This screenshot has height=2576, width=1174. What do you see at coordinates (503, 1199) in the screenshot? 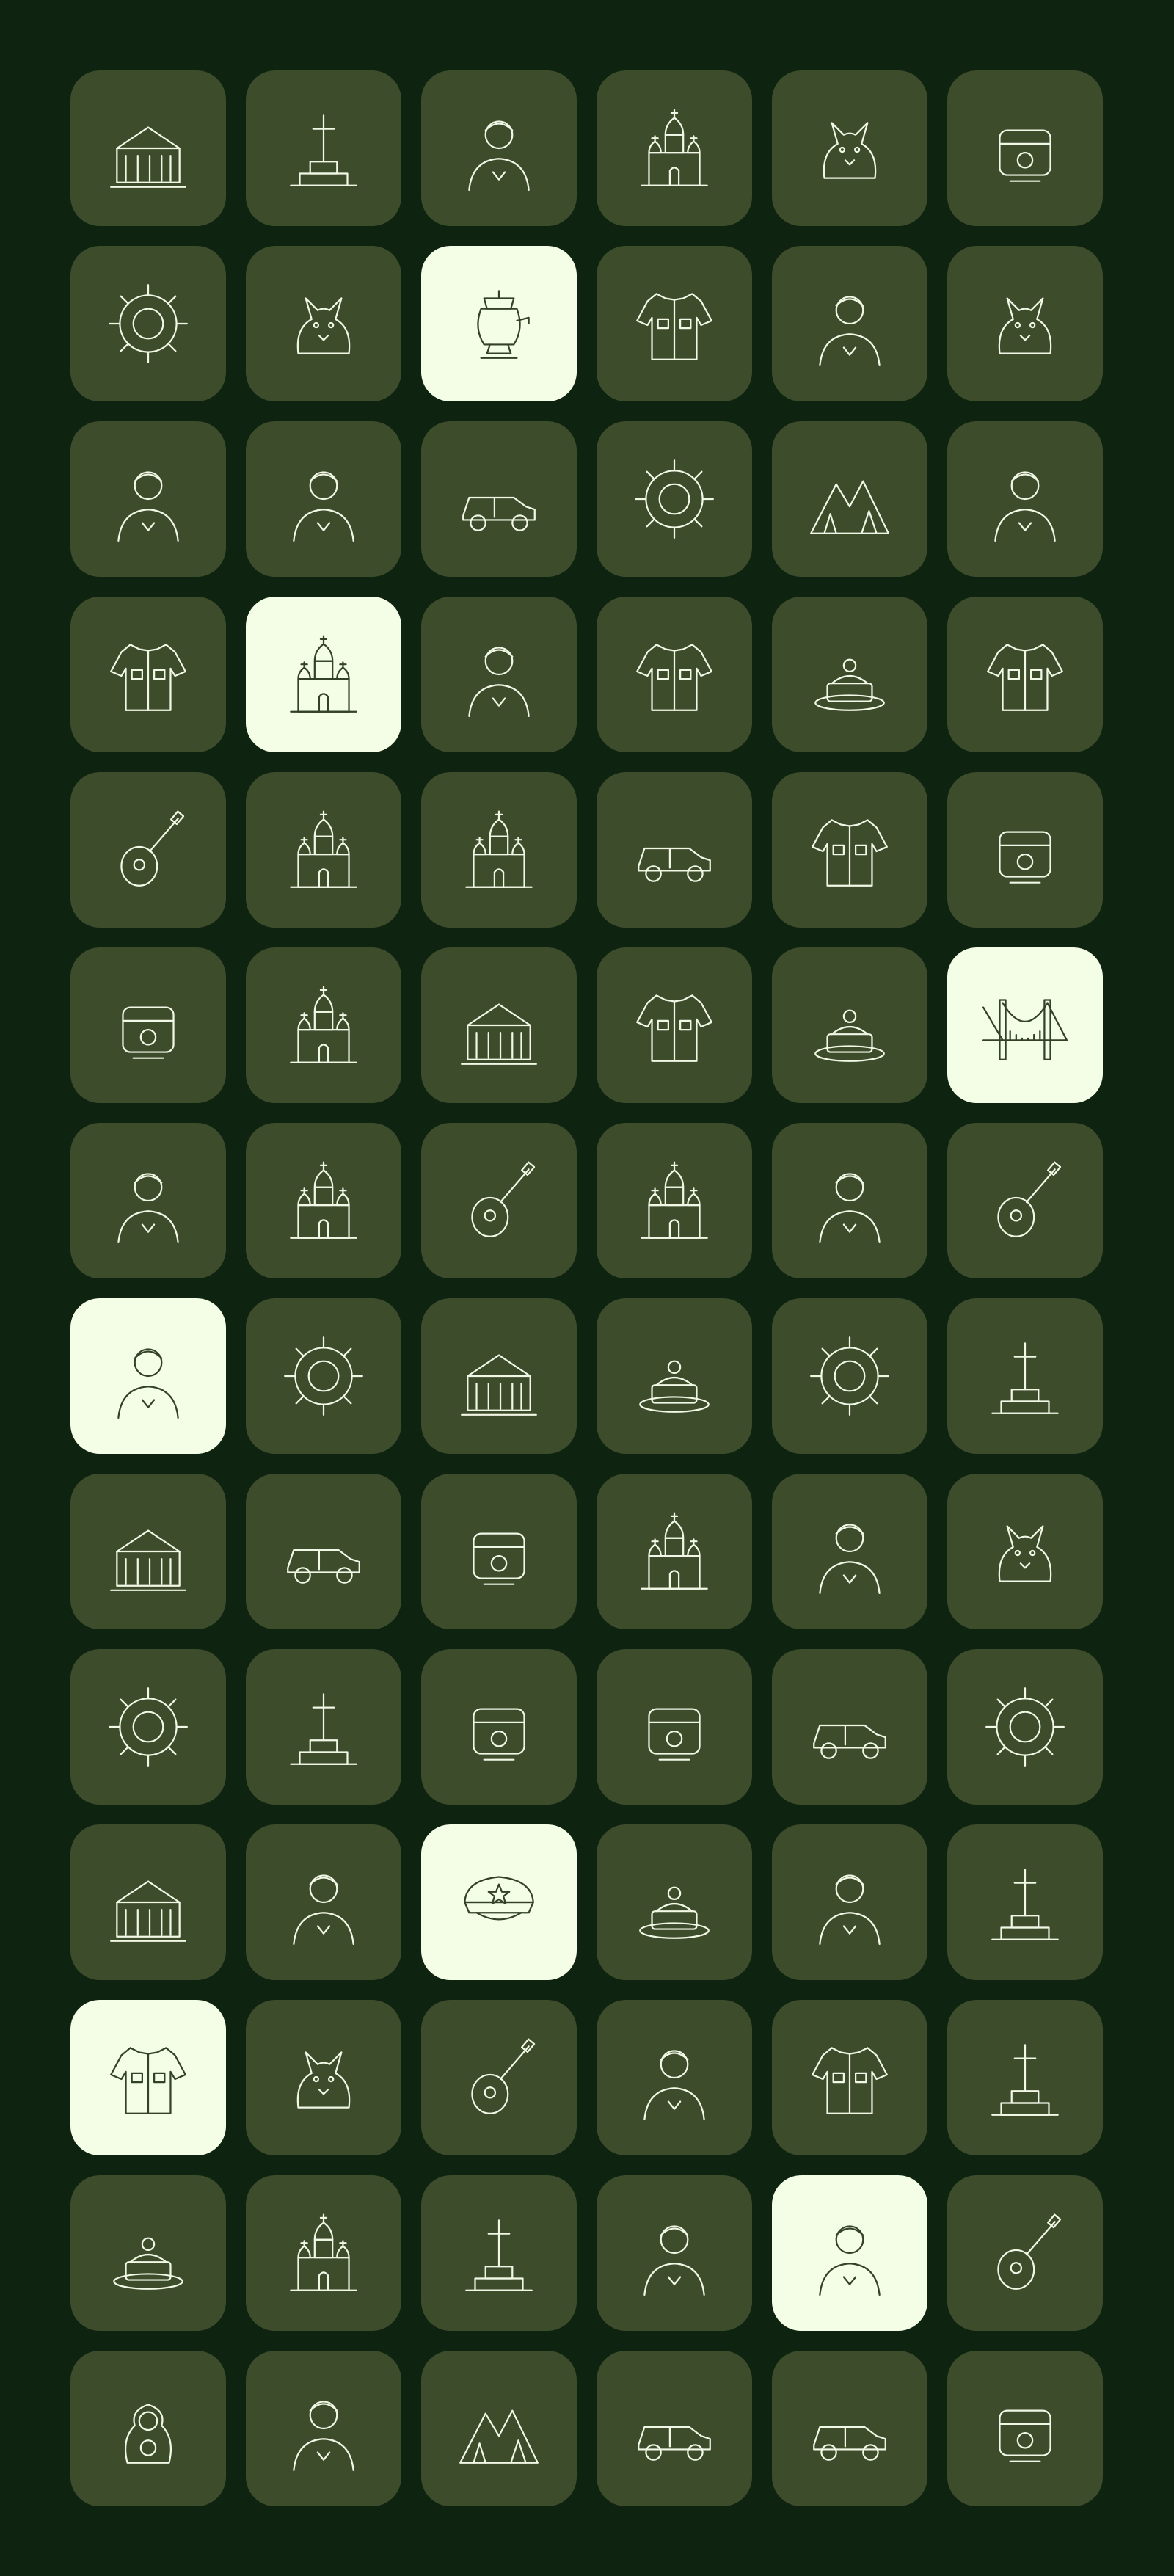
I see `maracas-icon` at bounding box center [503, 1199].